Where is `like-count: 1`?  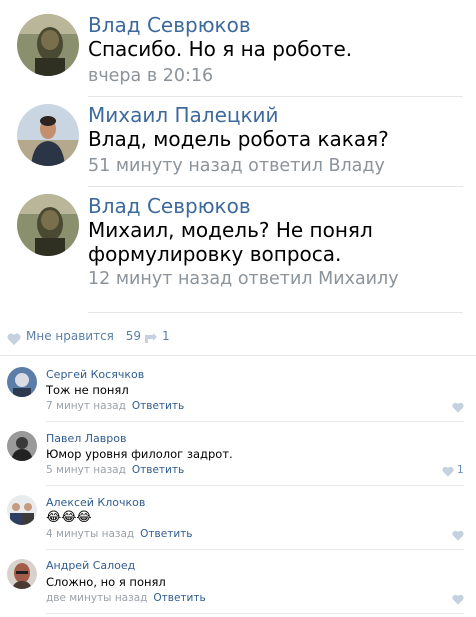 like-count: 1 is located at coordinates (460, 470).